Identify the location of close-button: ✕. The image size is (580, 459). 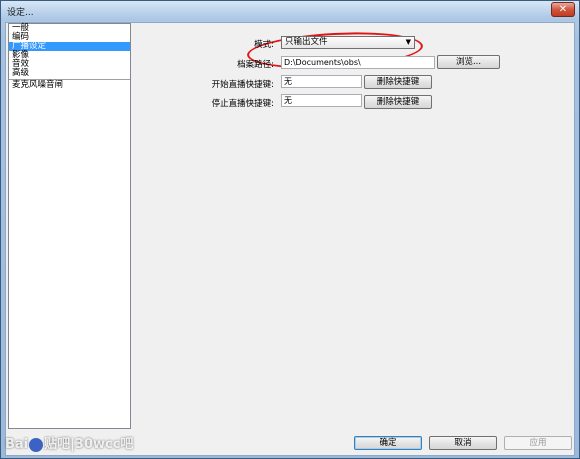
(563, 9).